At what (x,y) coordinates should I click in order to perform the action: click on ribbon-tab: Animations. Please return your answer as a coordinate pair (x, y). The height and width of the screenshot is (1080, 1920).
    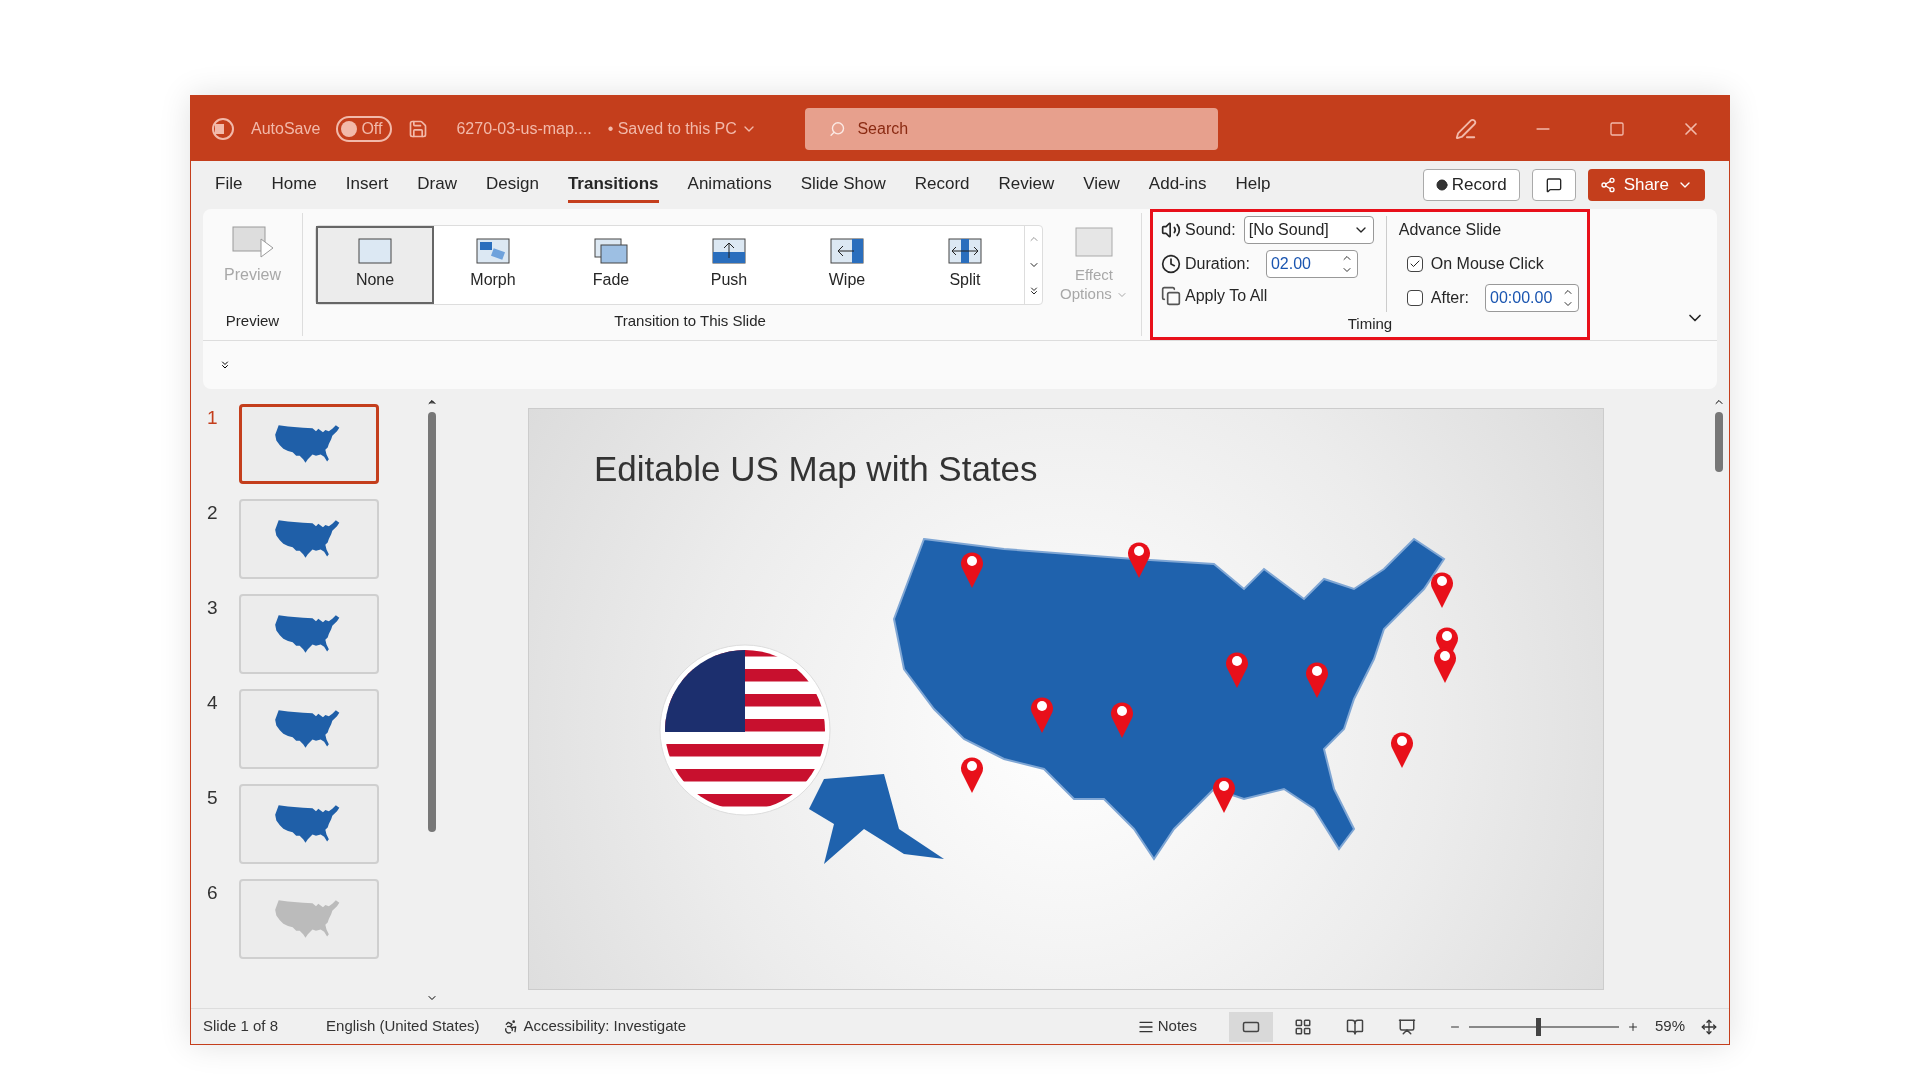
    Looking at the image, I should click on (729, 185).